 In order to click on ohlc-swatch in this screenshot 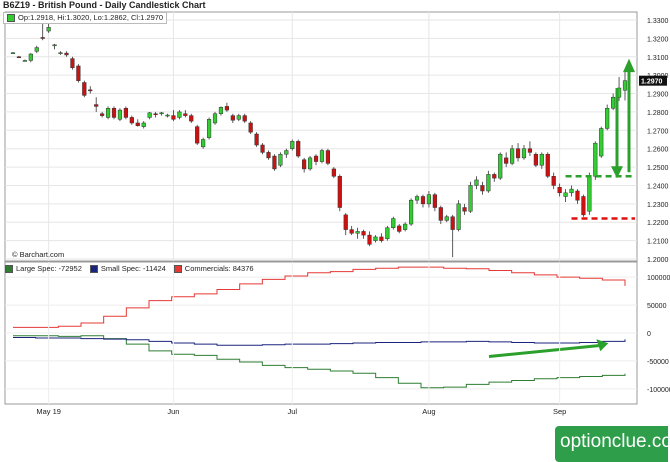, I will do `click(11, 18)`.